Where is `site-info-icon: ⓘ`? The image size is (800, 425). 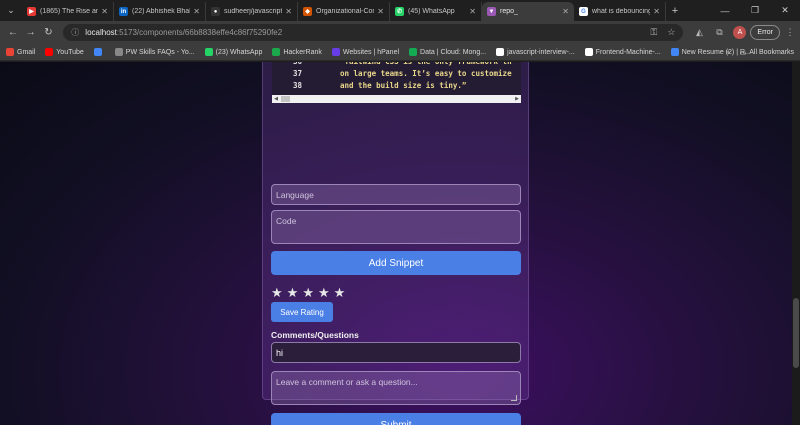
site-info-icon: ⓘ is located at coordinates (75, 32).